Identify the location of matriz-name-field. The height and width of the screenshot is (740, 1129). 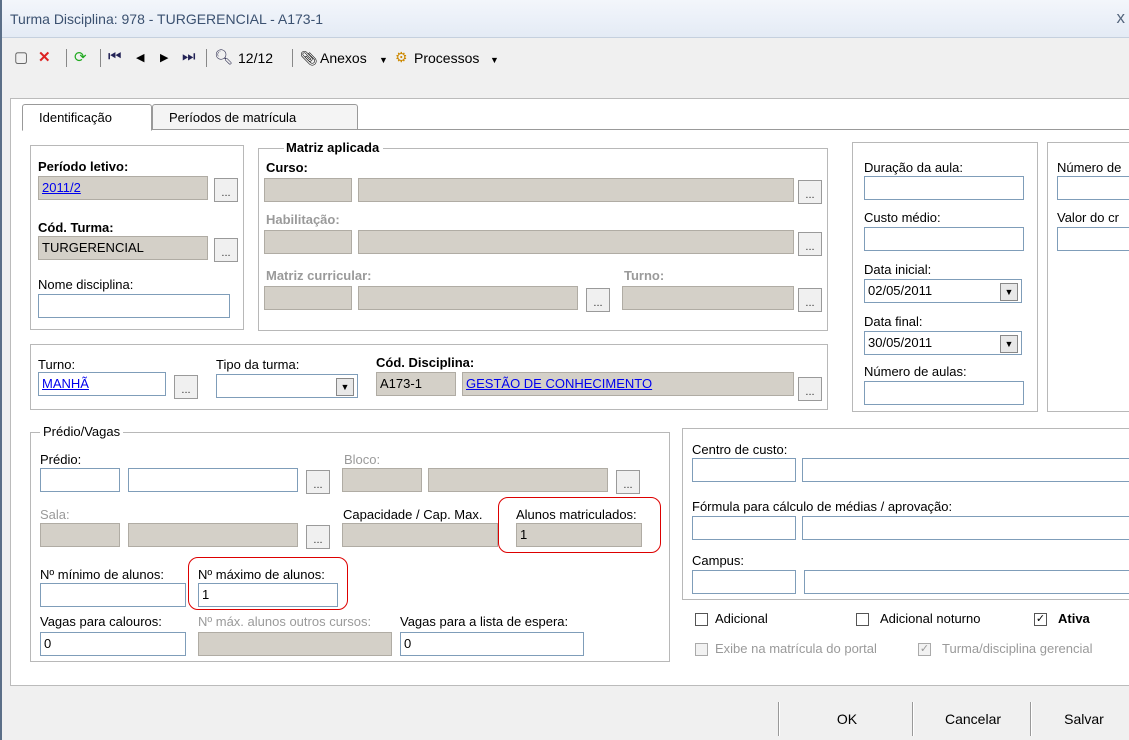
(468, 298).